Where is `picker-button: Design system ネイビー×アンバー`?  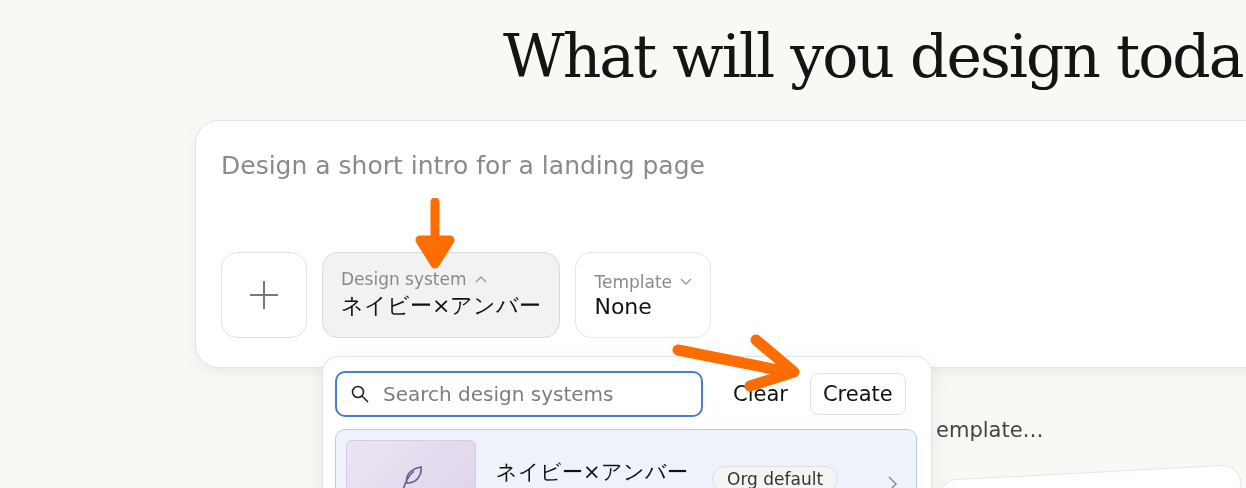
picker-button: Design system ネイビー×アンバー is located at coordinates (441, 295).